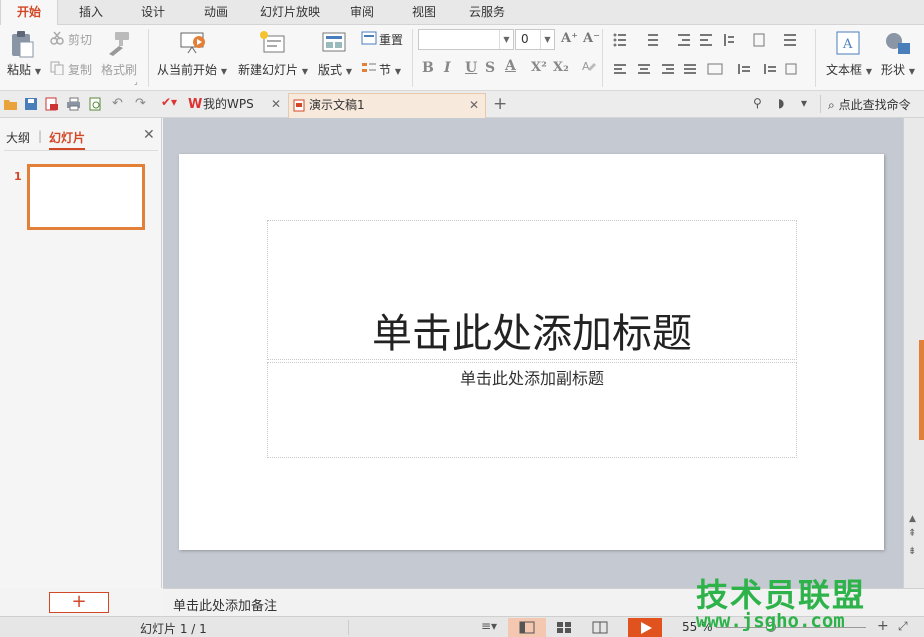 The width and height of the screenshot is (924, 637). I want to click on menu-bar: 开始 插入 设计 动画 幻灯片放映 审阅 视图 云服务, so click(462, 13).